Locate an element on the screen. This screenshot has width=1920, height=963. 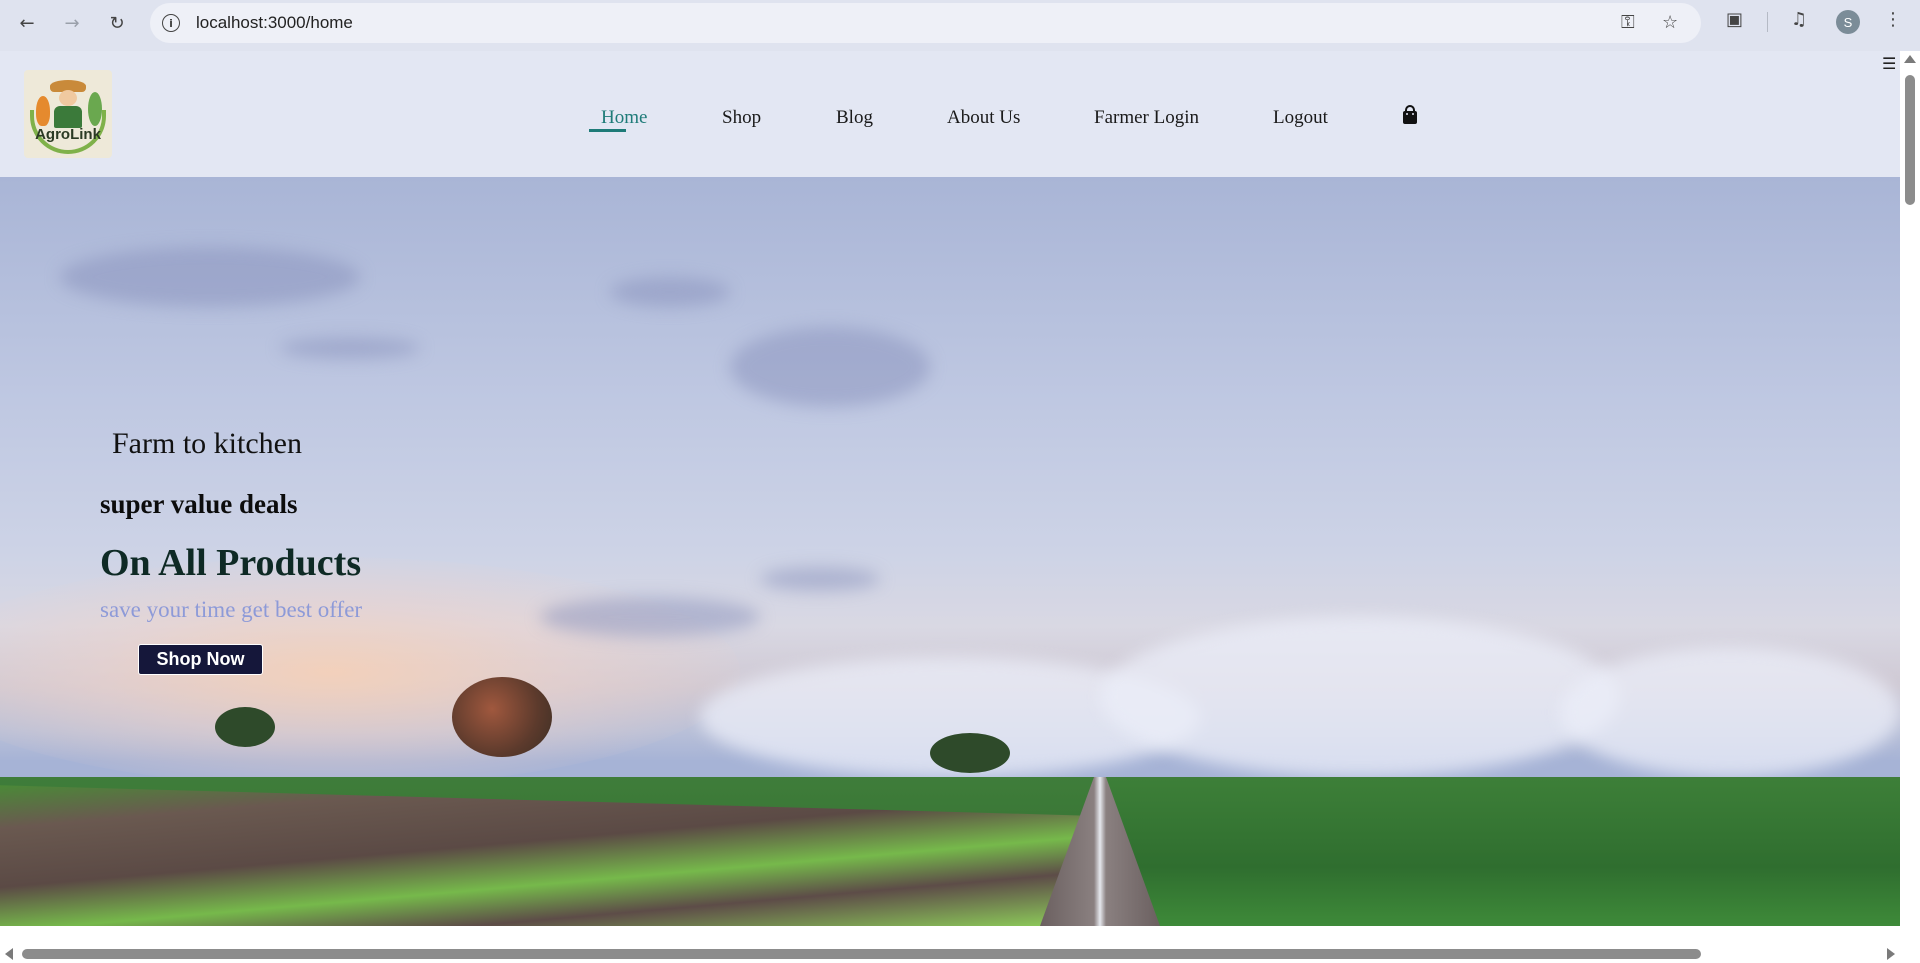
reload-icon: ↻ is located at coordinates (117, 23).